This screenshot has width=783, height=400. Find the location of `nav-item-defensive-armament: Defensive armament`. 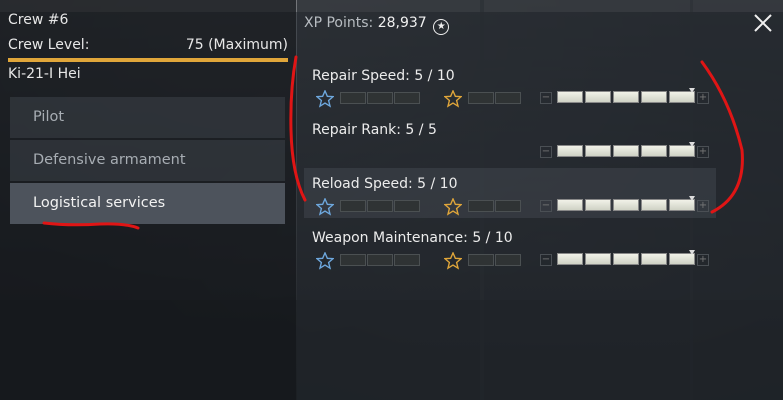

nav-item-defensive-armament: Defensive armament is located at coordinates (147, 160).